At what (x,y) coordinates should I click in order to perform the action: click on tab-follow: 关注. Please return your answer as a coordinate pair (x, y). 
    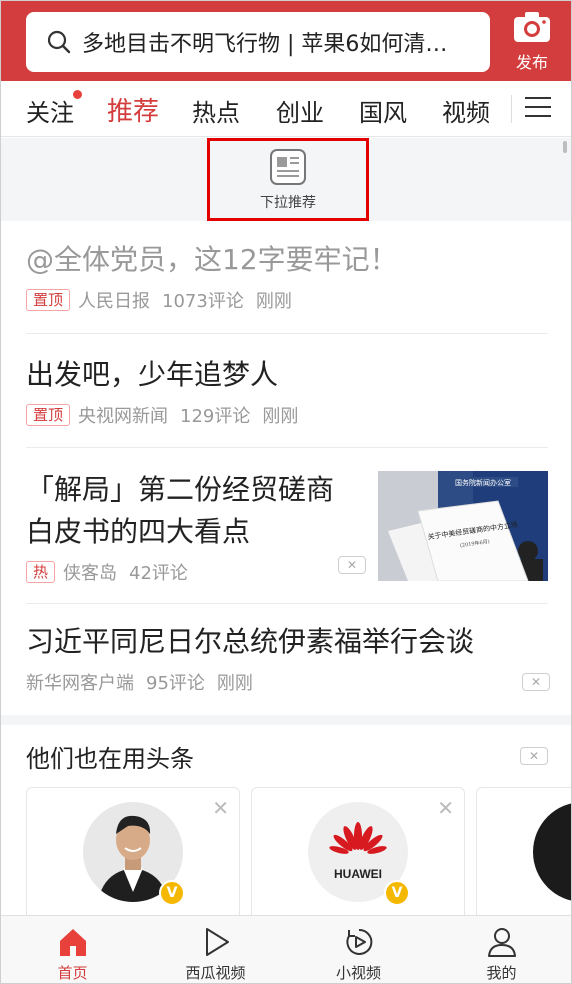
    Looking at the image, I should click on (50, 110).